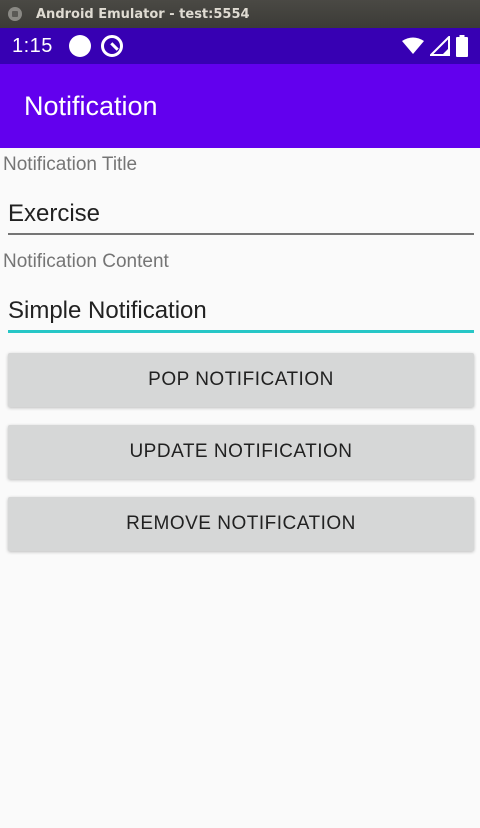 This screenshot has width=480, height=828. What do you see at coordinates (241, 234) in the screenshot?
I see `title-underline` at bounding box center [241, 234].